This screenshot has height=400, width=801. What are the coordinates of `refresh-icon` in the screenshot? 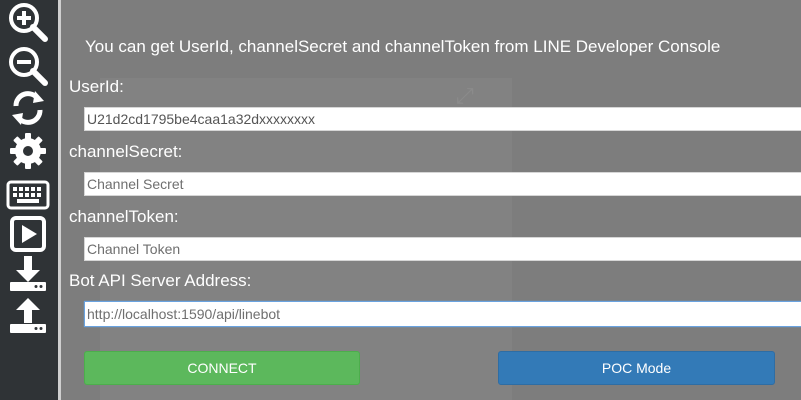 It's located at (28, 108).